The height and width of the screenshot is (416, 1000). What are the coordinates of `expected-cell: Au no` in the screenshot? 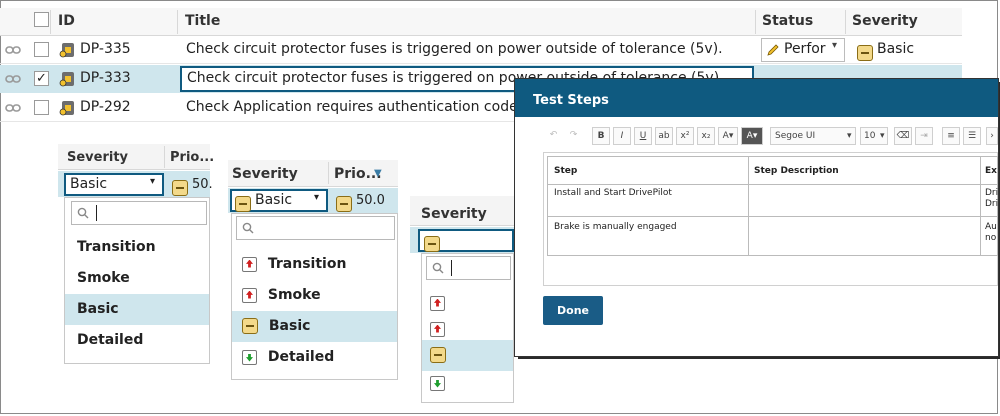 It's located at (991, 233).